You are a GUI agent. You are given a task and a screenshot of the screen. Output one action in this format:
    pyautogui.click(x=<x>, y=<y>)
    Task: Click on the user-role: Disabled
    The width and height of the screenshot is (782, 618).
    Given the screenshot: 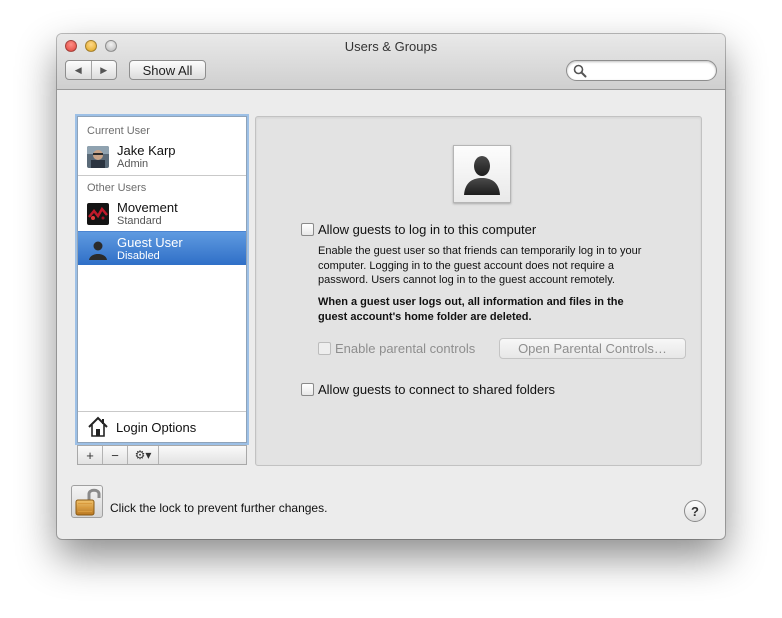 What is the action you would take?
    pyautogui.click(x=138, y=256)
    